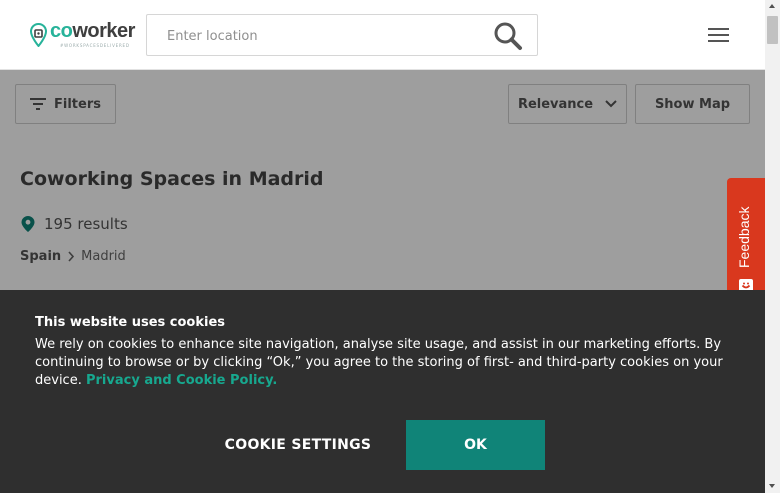  I want to click on logo-tagline: #WORKSPACESDELIVERED, so click(95, 45).